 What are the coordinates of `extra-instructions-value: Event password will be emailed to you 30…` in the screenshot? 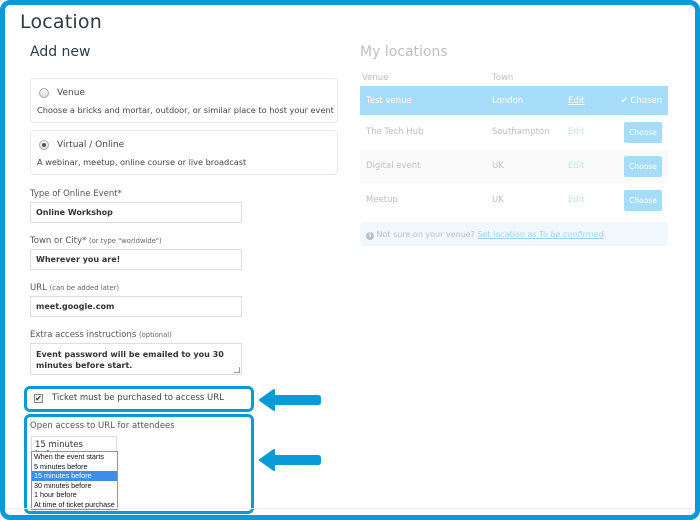 It's located at (130, 360).